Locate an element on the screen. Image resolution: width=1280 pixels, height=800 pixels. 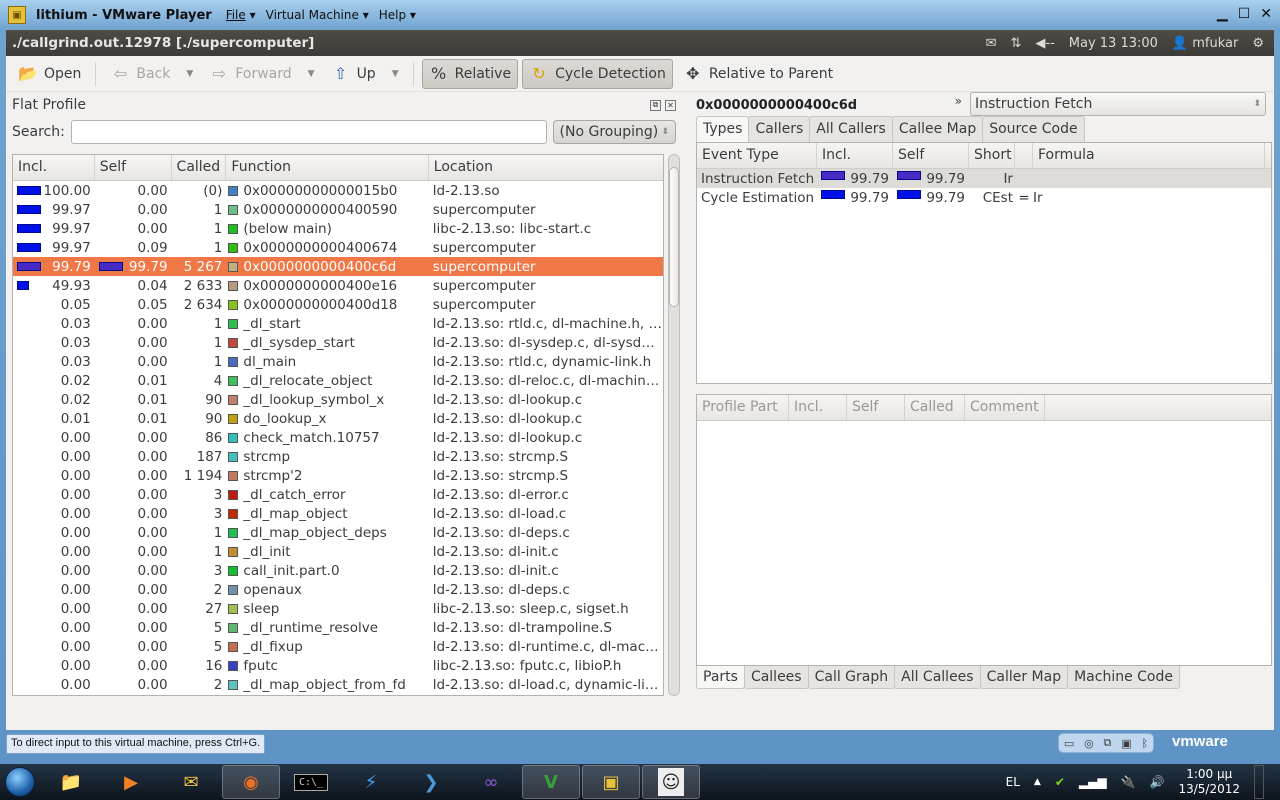
float-pane-icon: ⧉ is located at coordinates (655, 105).